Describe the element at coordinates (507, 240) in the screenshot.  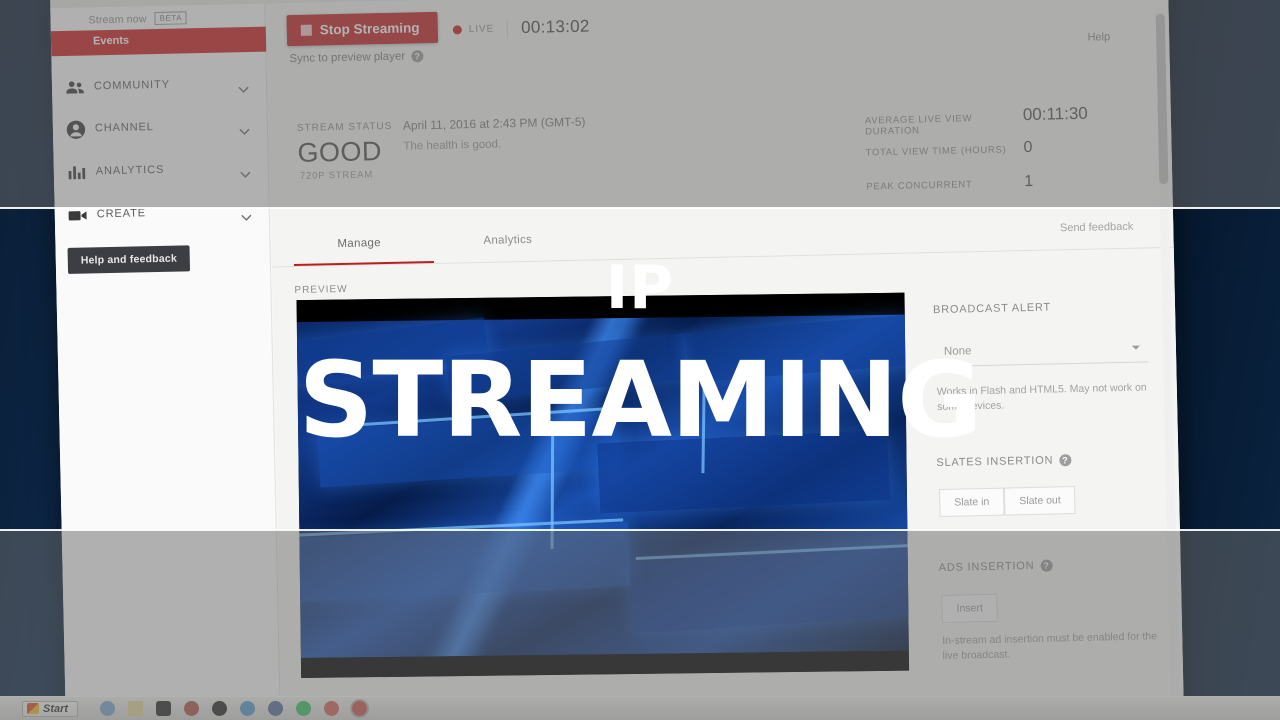
I see `tab-analytics: Analytics` at that location.